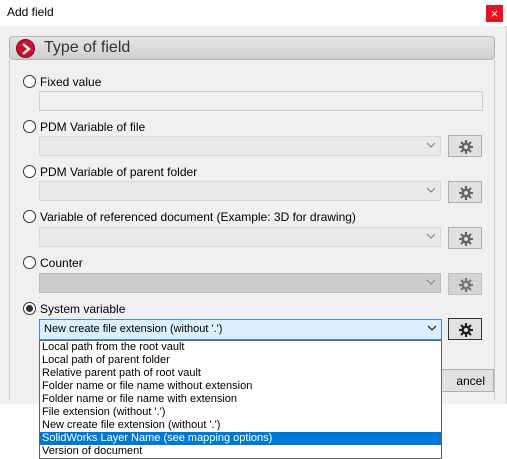 The width and height of the screenshot is (507, 459). Describe the element at coordinates (30, 12) in the screenshot. I see `window-title: Add field` at that location.